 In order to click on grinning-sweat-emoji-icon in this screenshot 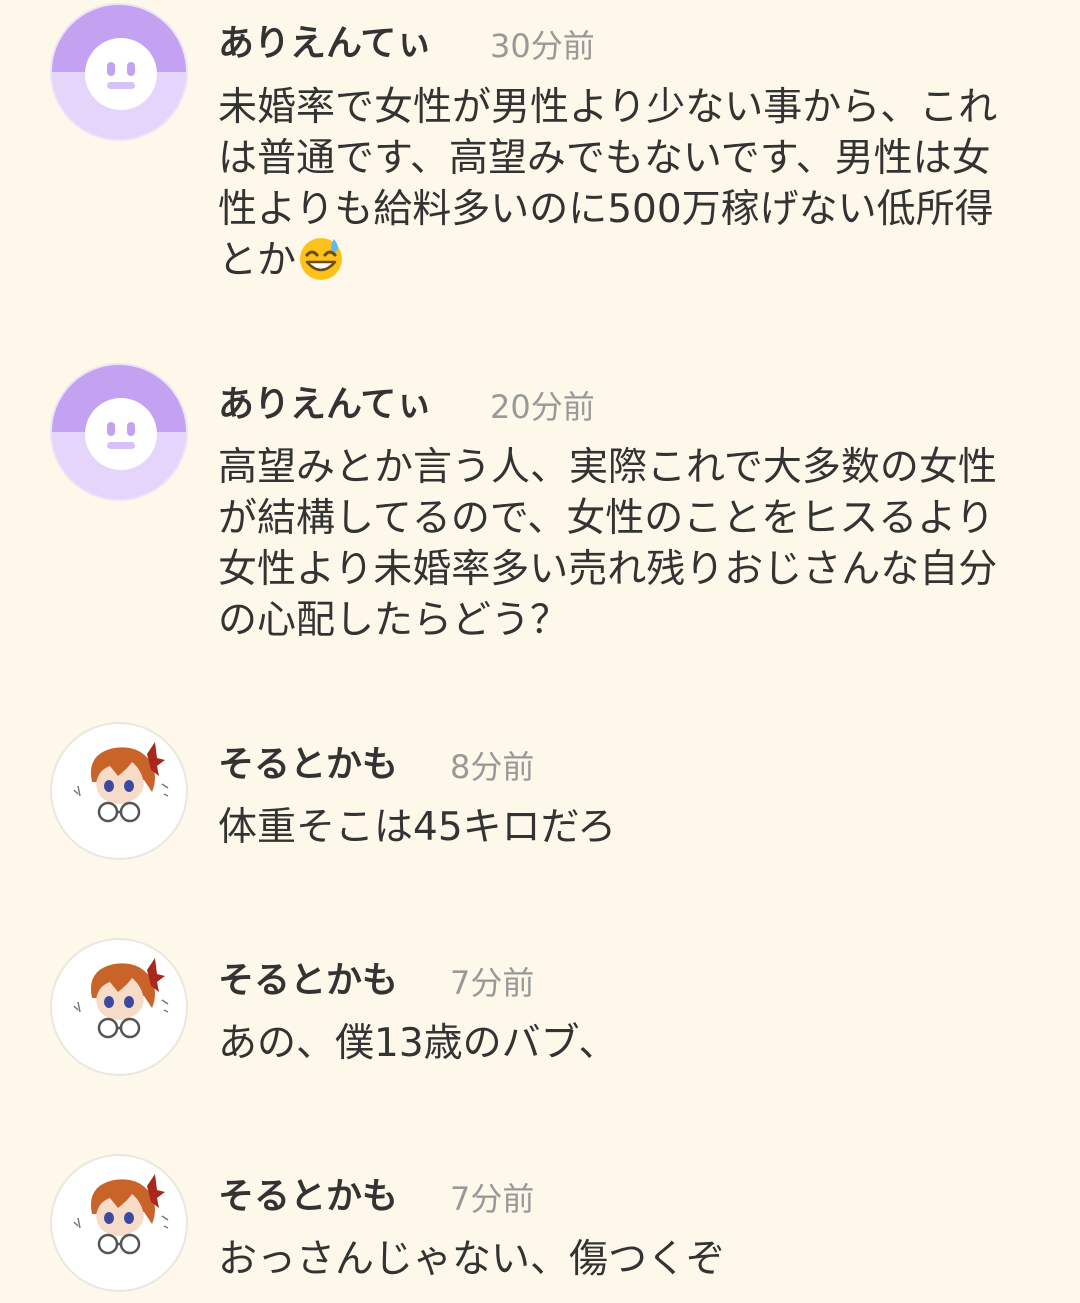, I will do `click(321, 259)`.